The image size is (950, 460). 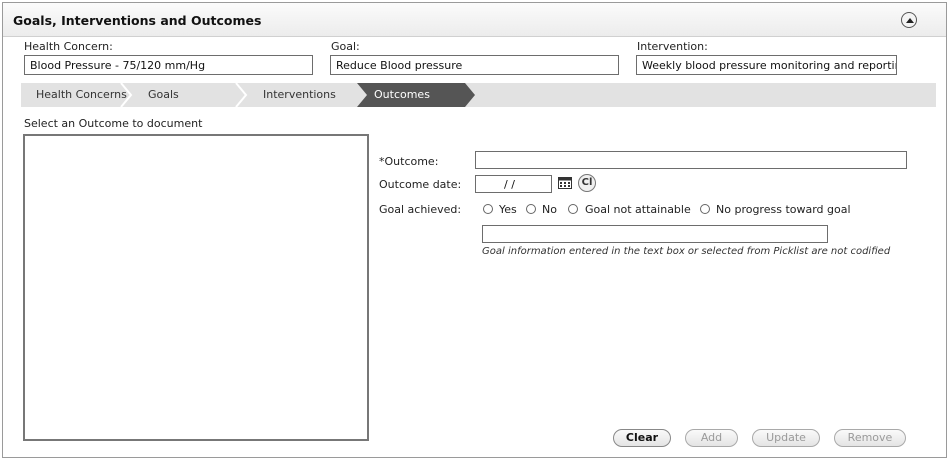 I want to click on goal-label: Goal:, so click(x=345, y=46).